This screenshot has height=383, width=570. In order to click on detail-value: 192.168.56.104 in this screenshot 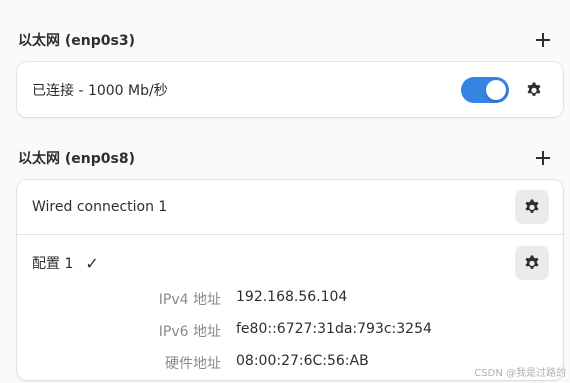, I will do `click(292, 297)`.